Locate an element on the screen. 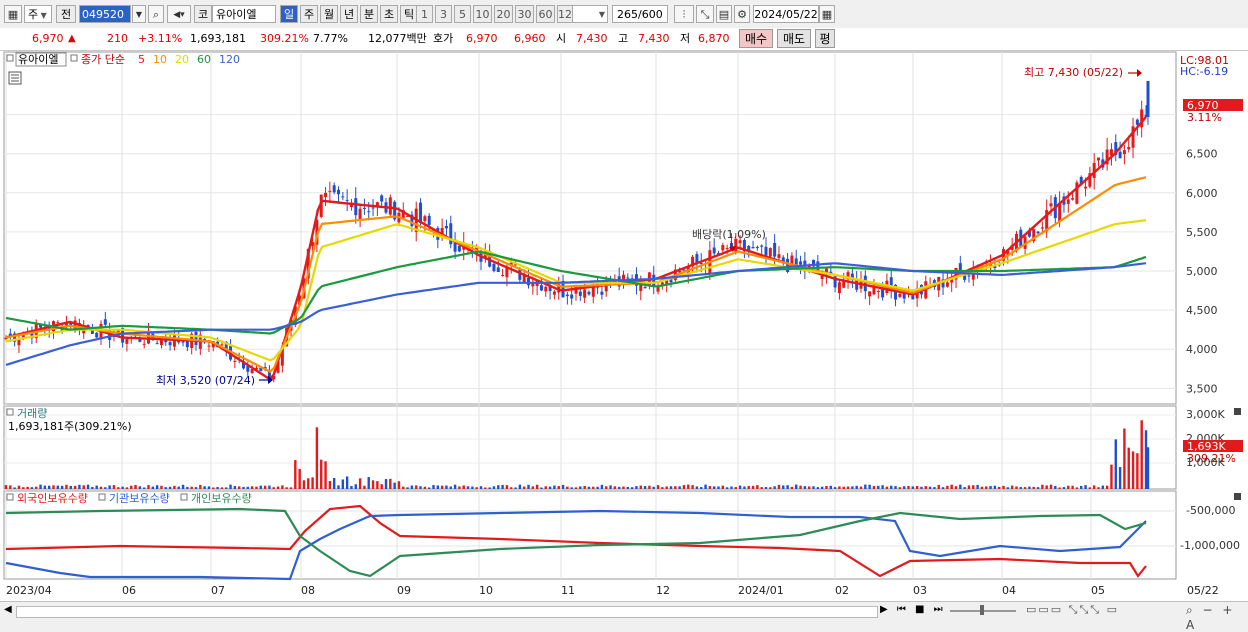 Image resolution: width=1248 pixels, height=632 pixels. tool-icons: ▭▭▭ ⤡⤡⤡ ▭ is located at coordinates (1072, 610).